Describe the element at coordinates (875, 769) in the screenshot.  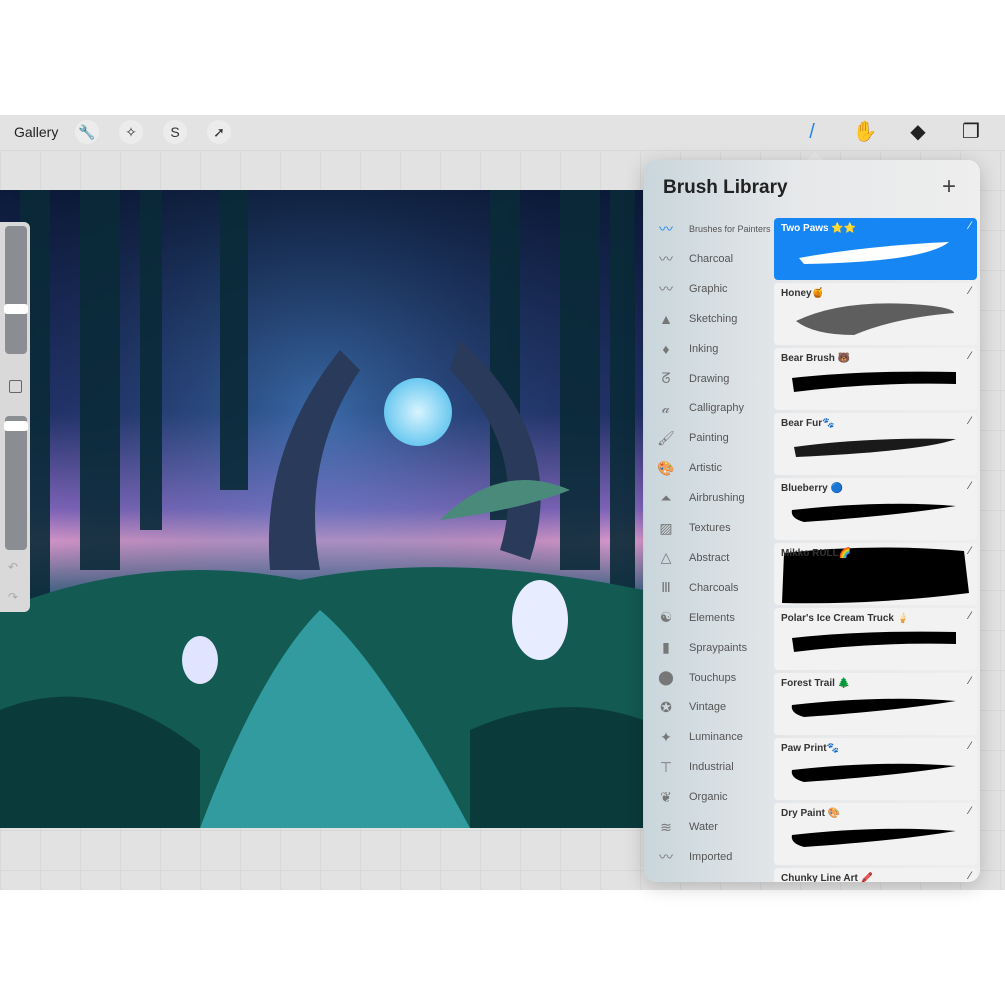
I see `brush-item: Paw Print🐾 ⁄` at that location.